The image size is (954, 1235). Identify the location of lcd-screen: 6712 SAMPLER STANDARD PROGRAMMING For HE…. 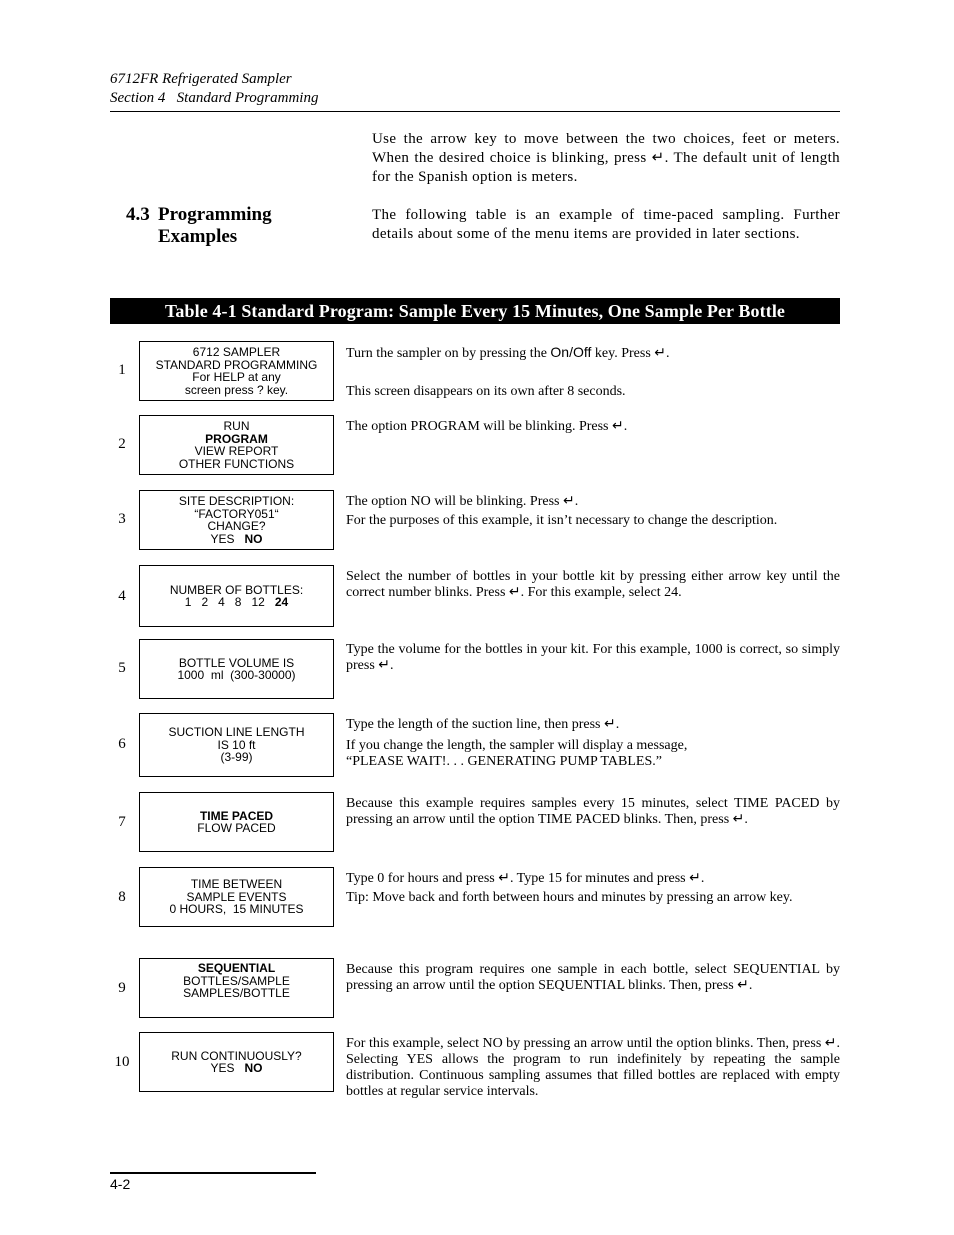
(236, 371).